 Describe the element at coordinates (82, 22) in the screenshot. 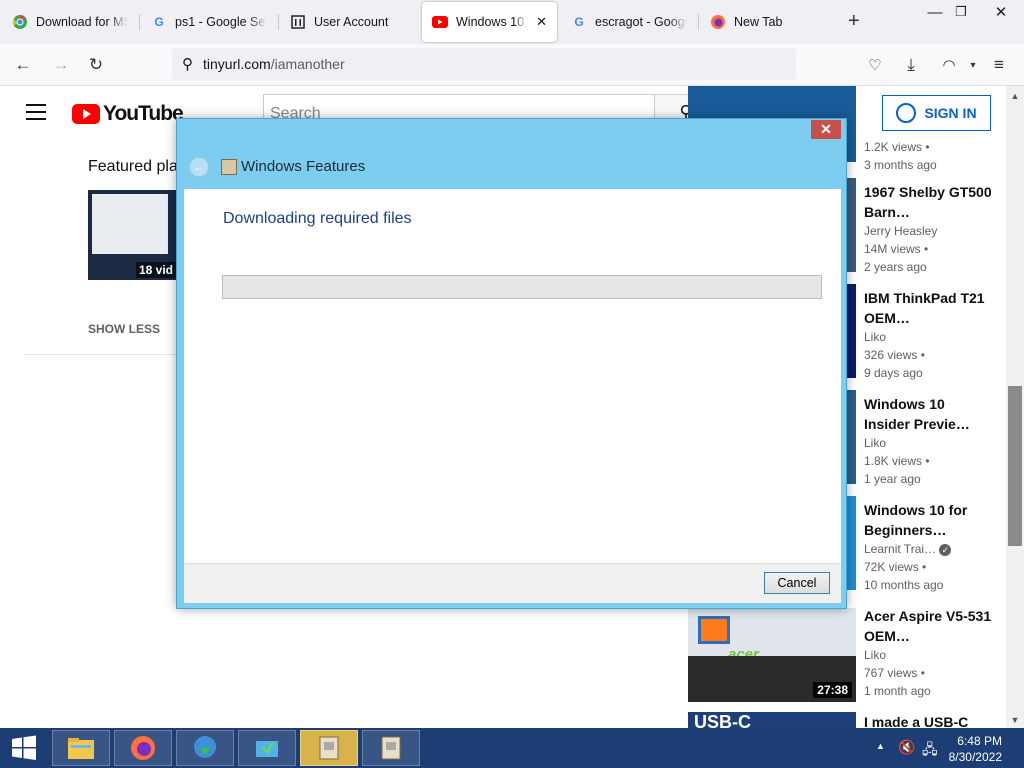

I see `tab-label: Download for MSN` at that location.